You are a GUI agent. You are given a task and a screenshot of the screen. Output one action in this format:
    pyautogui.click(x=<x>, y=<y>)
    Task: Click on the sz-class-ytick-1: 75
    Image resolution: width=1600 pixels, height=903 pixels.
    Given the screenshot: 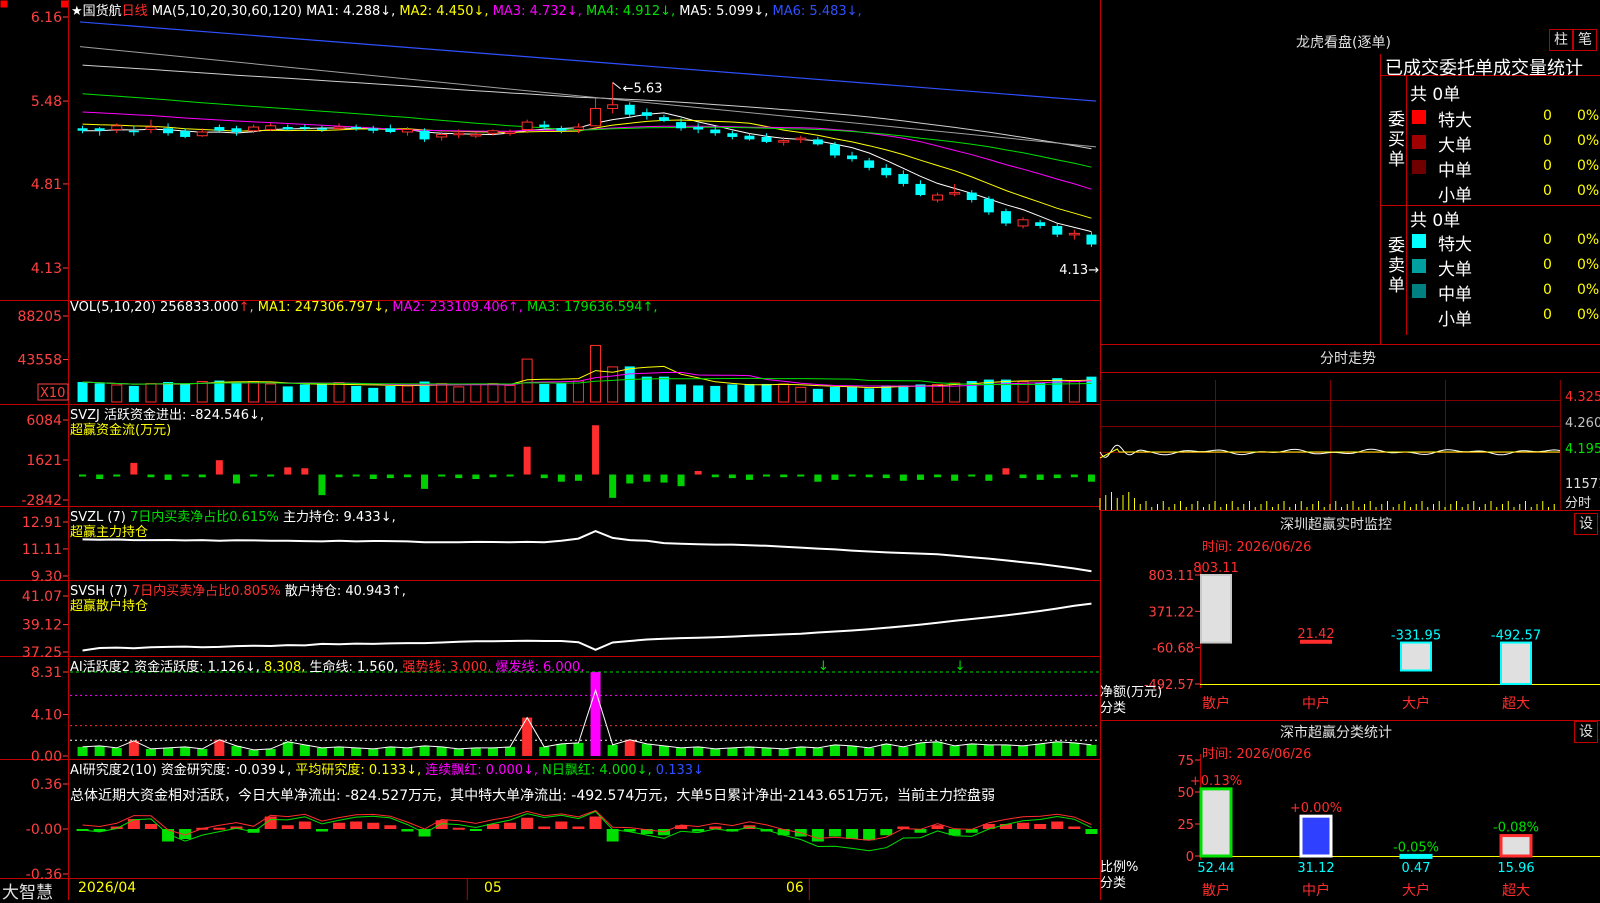 What is the action you would take?
    pyautogui.click(x=1185, y=761)
    